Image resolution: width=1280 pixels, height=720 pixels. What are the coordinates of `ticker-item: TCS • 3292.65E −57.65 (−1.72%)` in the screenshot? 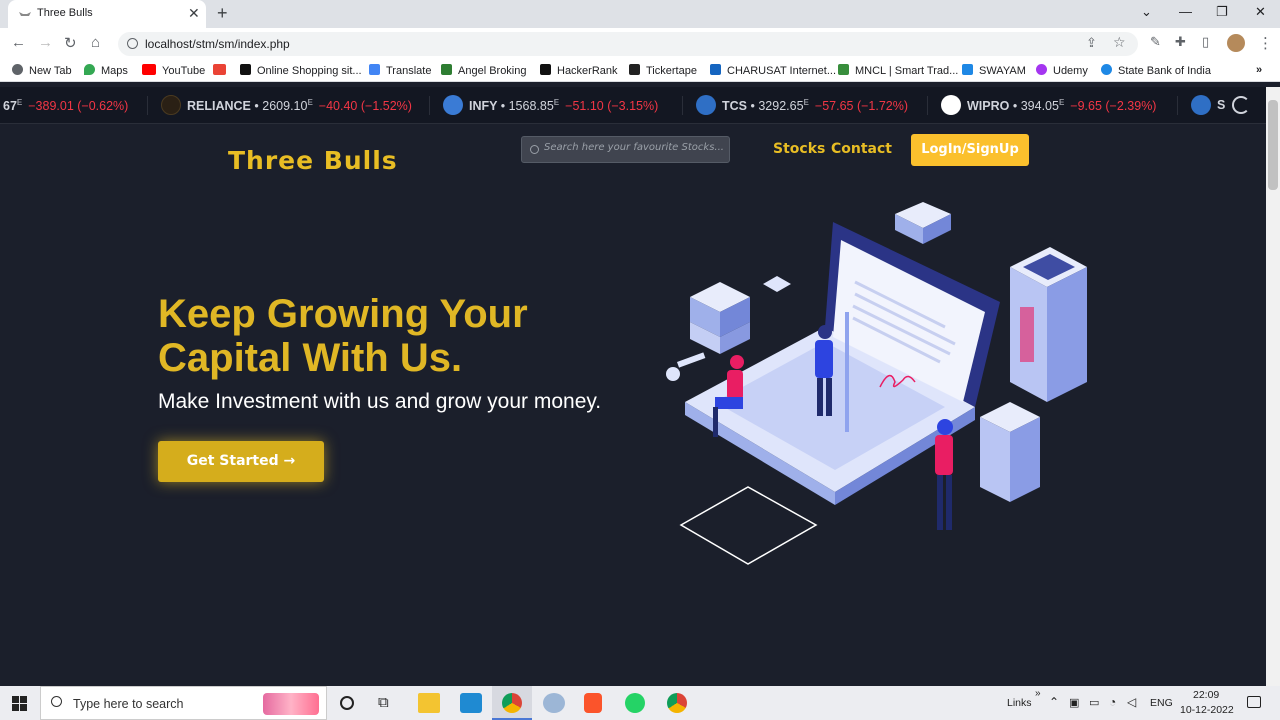 It's located at (815, 105).